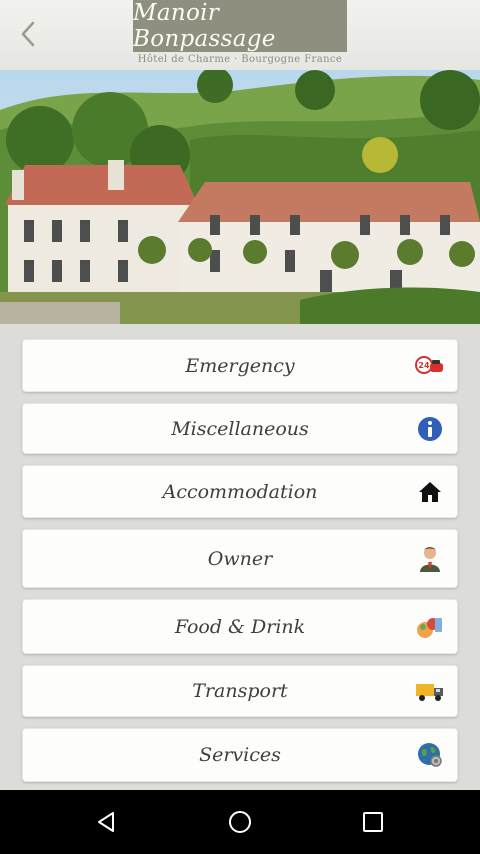 The width and height of the screenshot is (480, 854). I want to click on menu-item-accommodation: Accommodation, so click(240, 491).